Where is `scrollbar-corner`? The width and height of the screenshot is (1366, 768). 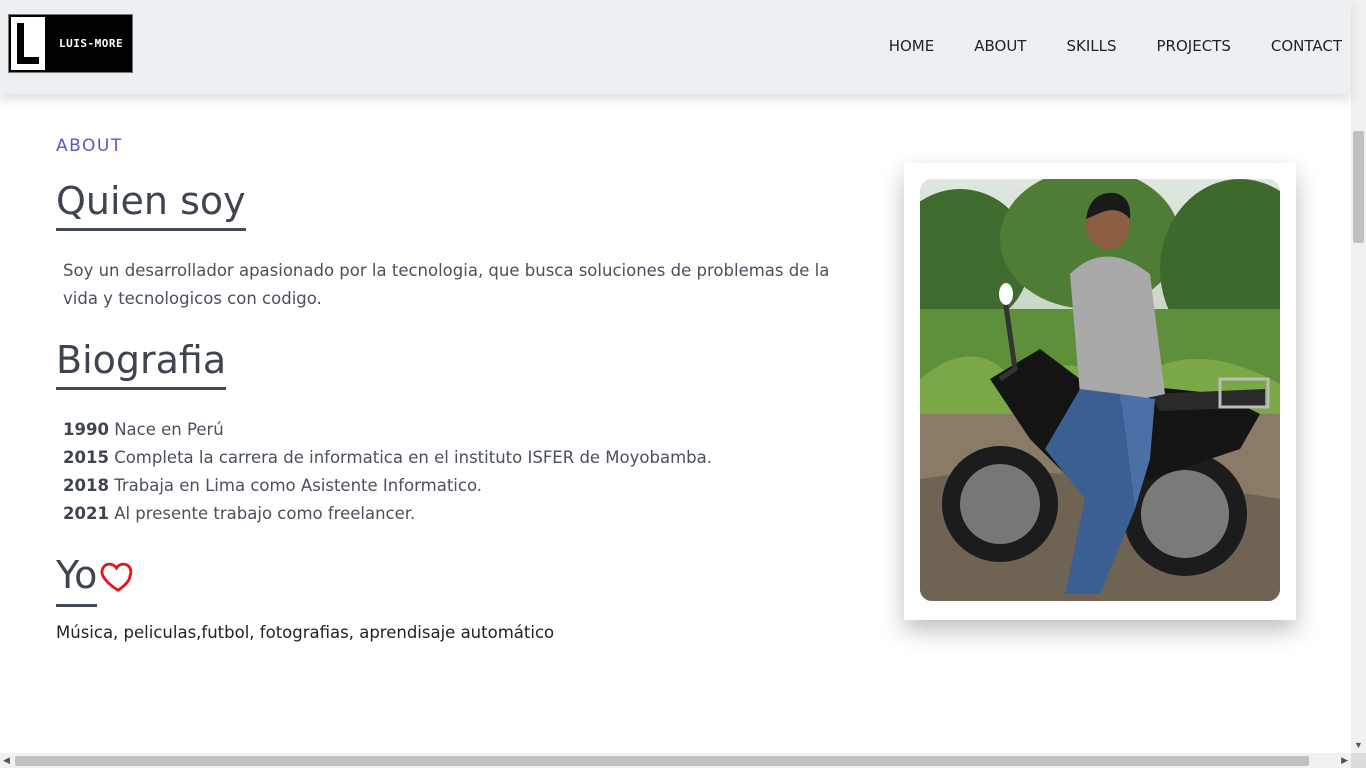
scrollbar-corner is located at coordinates (1358, 760).